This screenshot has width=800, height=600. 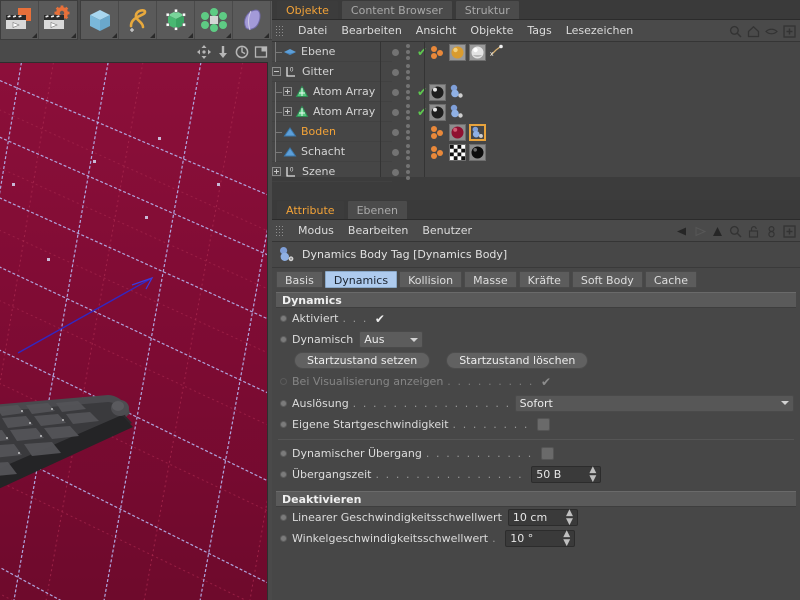 What do you see at coordinates (312, 31) in the screenshot?
I see `menu-datei: Datei` at bounding box center [312, 31].